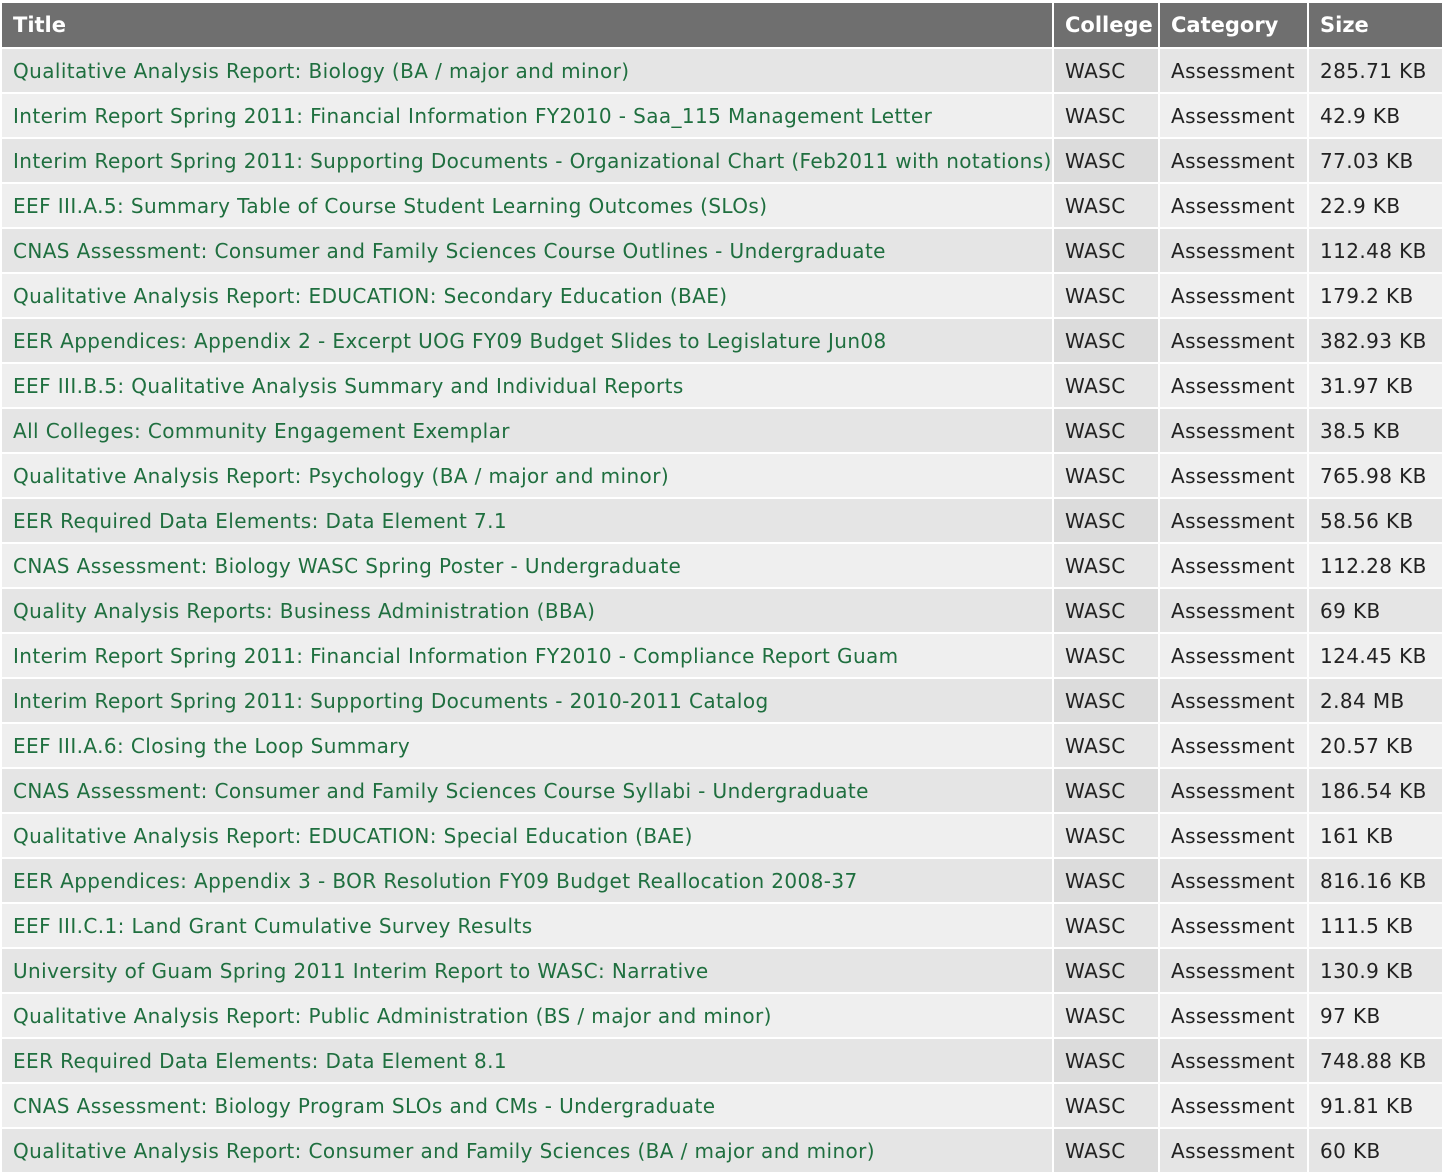 The image size is (1447, 1173). I want to click on cell-size: 112.28 KB, so click(1375, 564).